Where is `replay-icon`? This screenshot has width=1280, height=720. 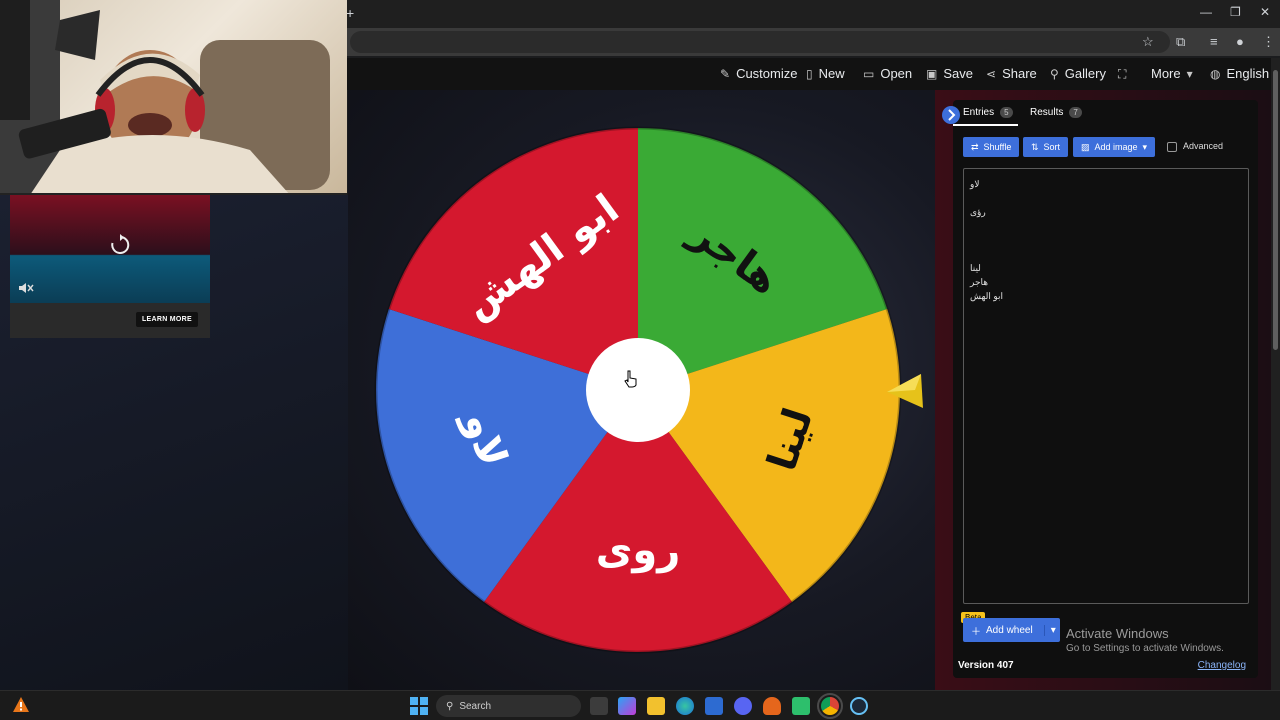
replay-icon is located at coordinates (120, 245).